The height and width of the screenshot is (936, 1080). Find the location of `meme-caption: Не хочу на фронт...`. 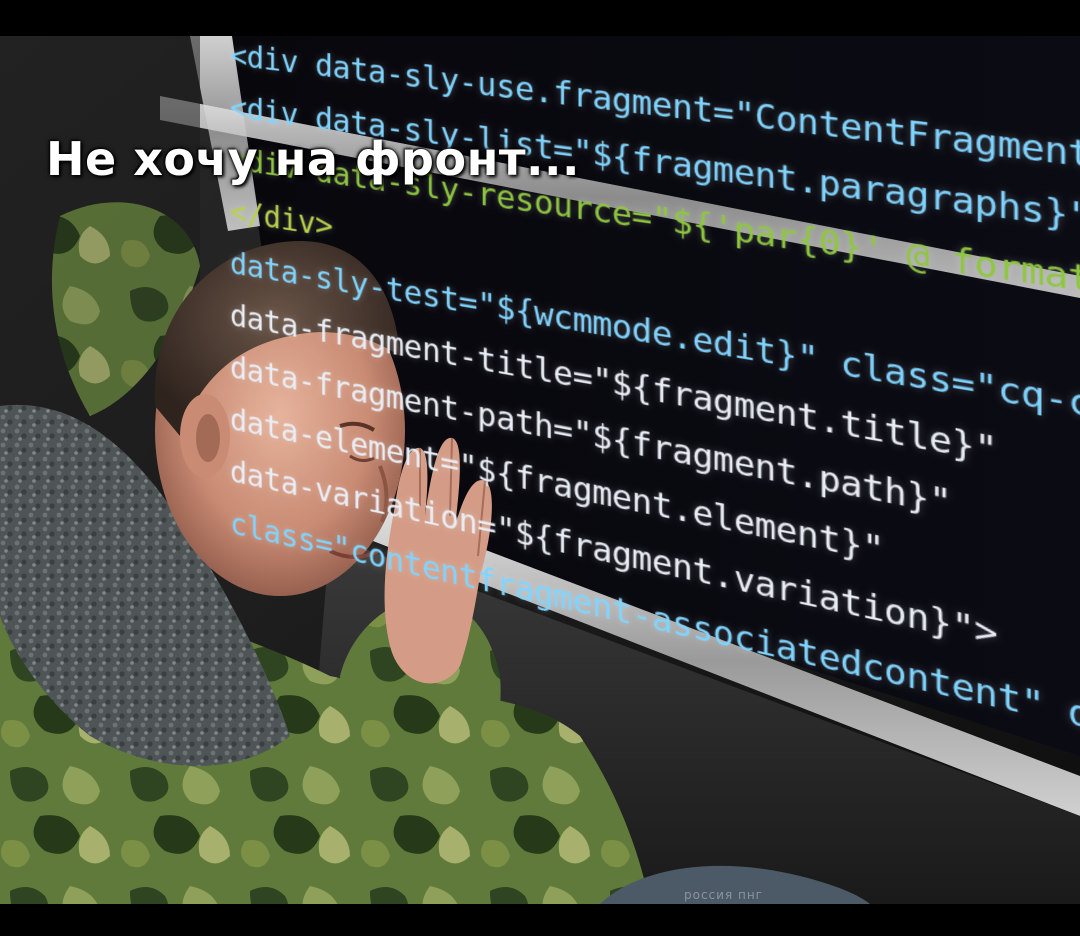

meme-caption: Не хочу на фронт... is located at coordinates (313, 159).